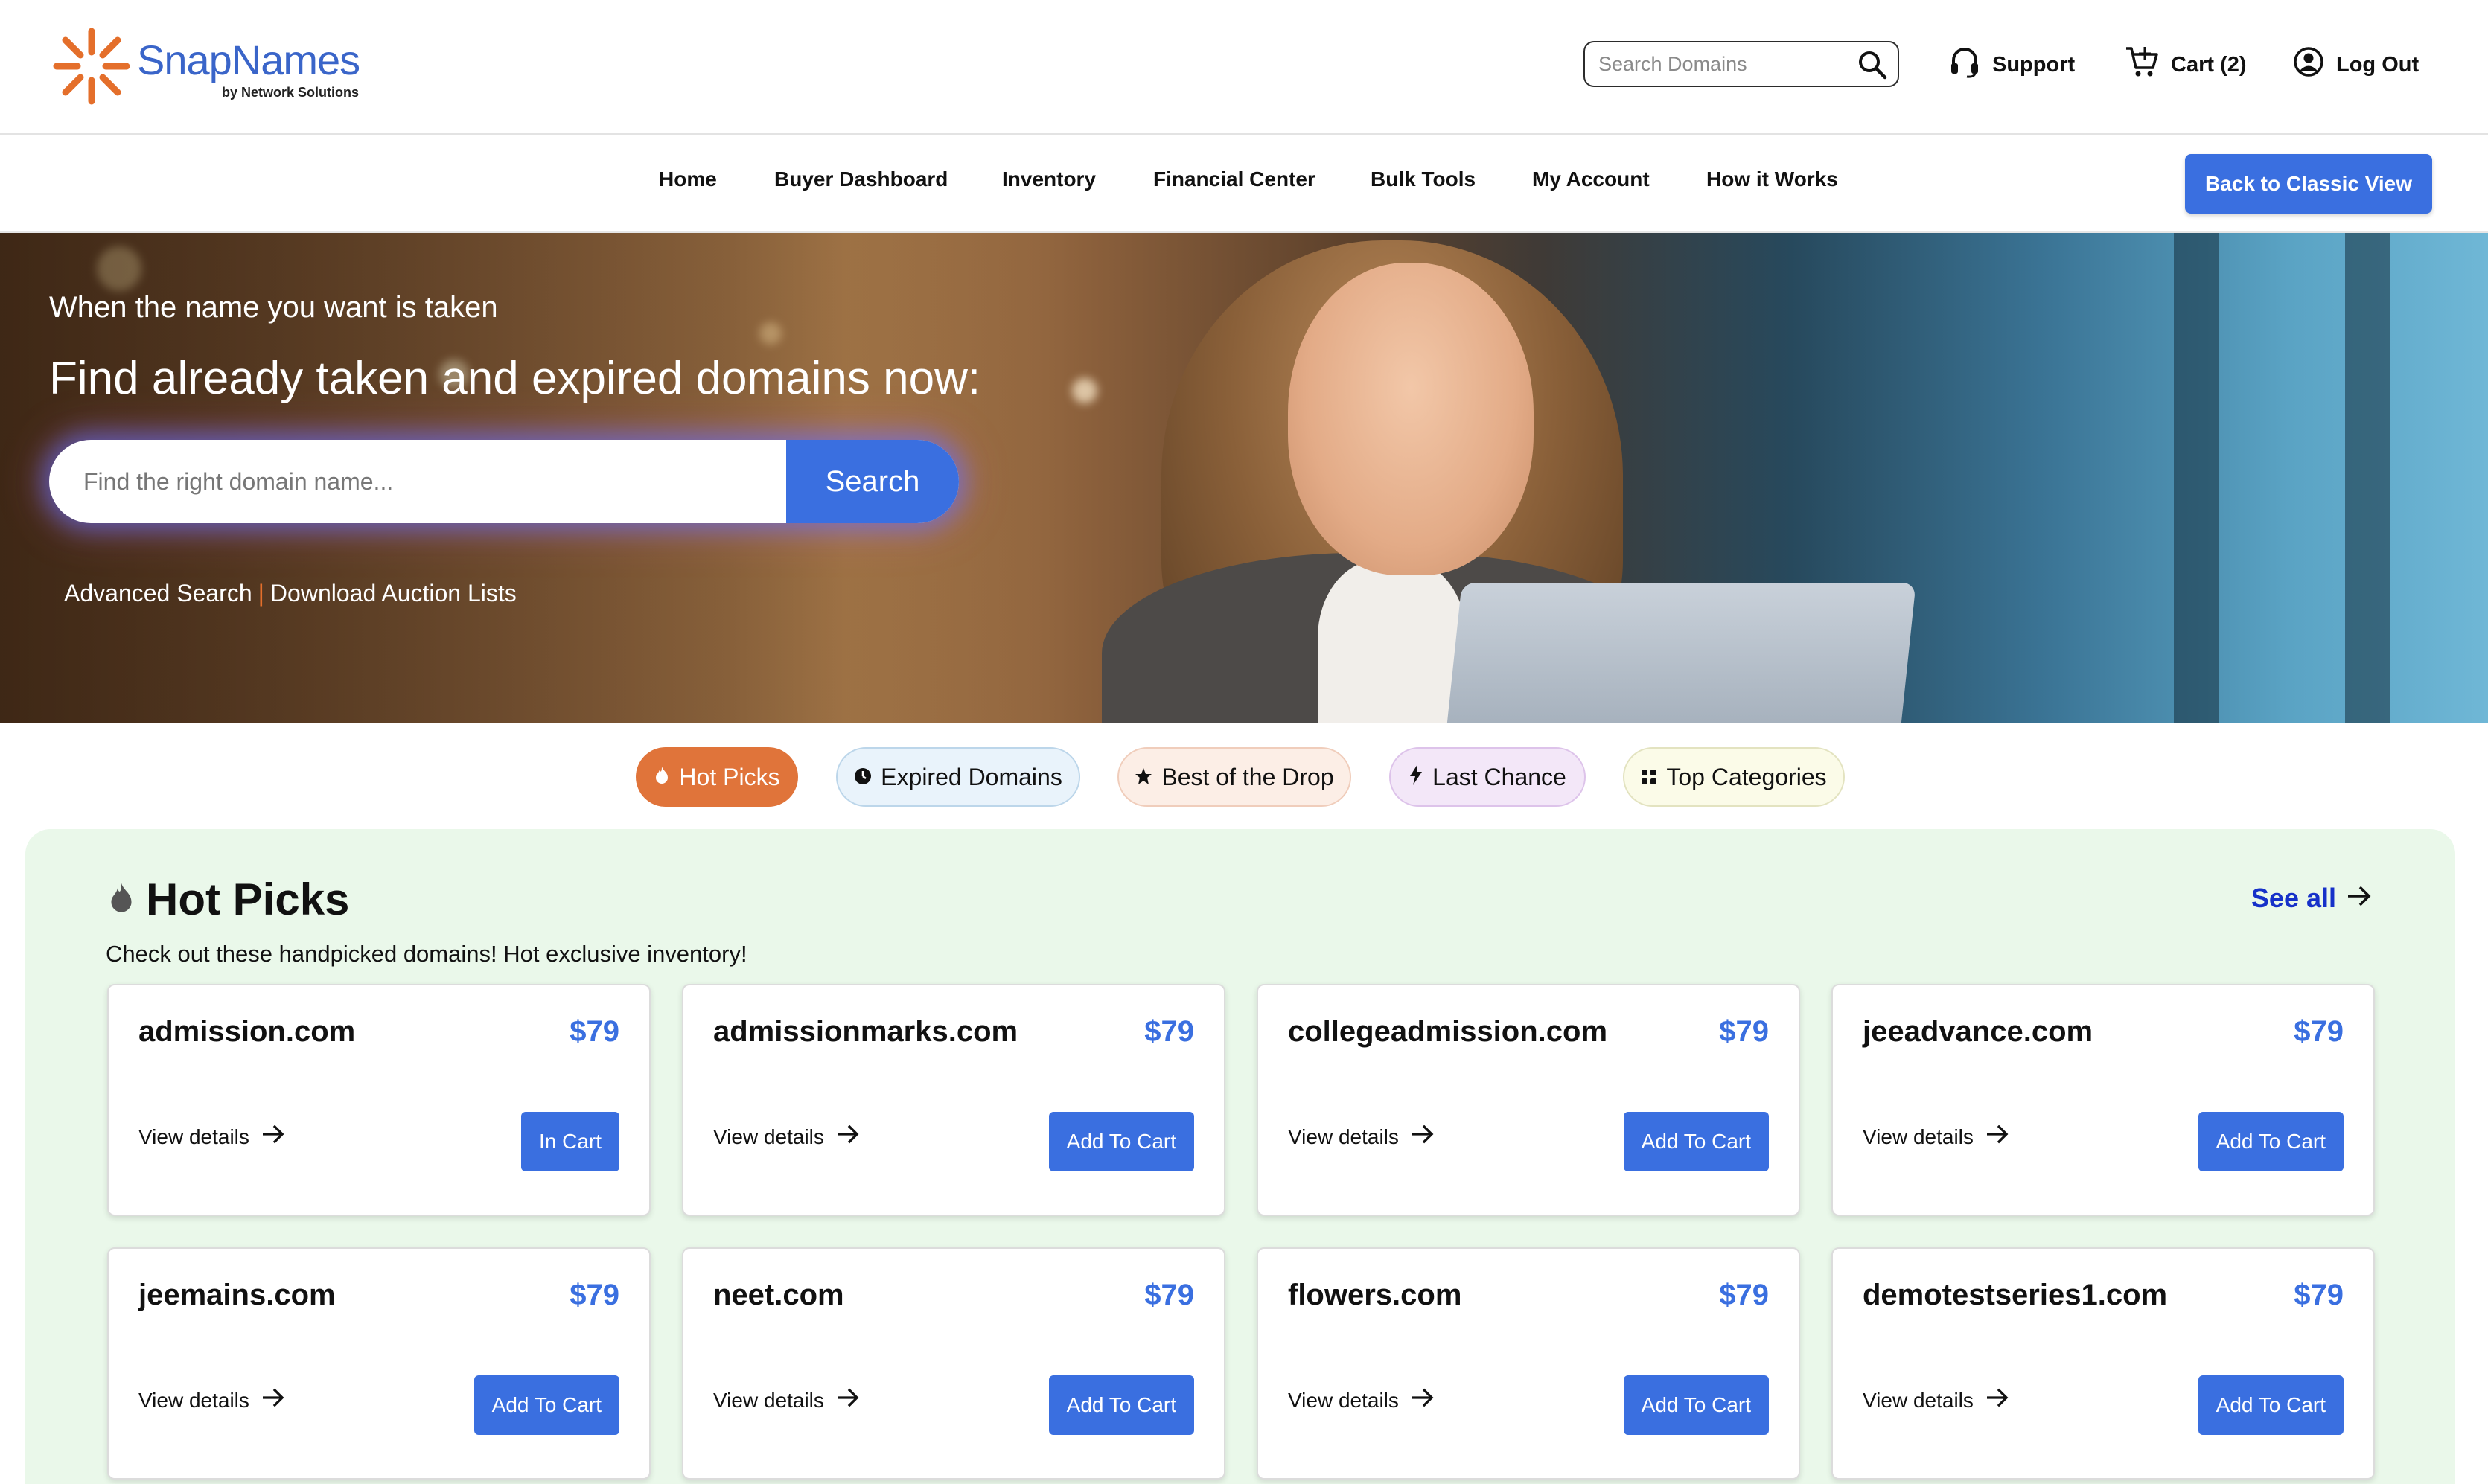 The image size is (2488, 1484). Describe the element at coordinates (2186, 64) in the screenshot. I see `cart-link: Cart (2)` at that location.